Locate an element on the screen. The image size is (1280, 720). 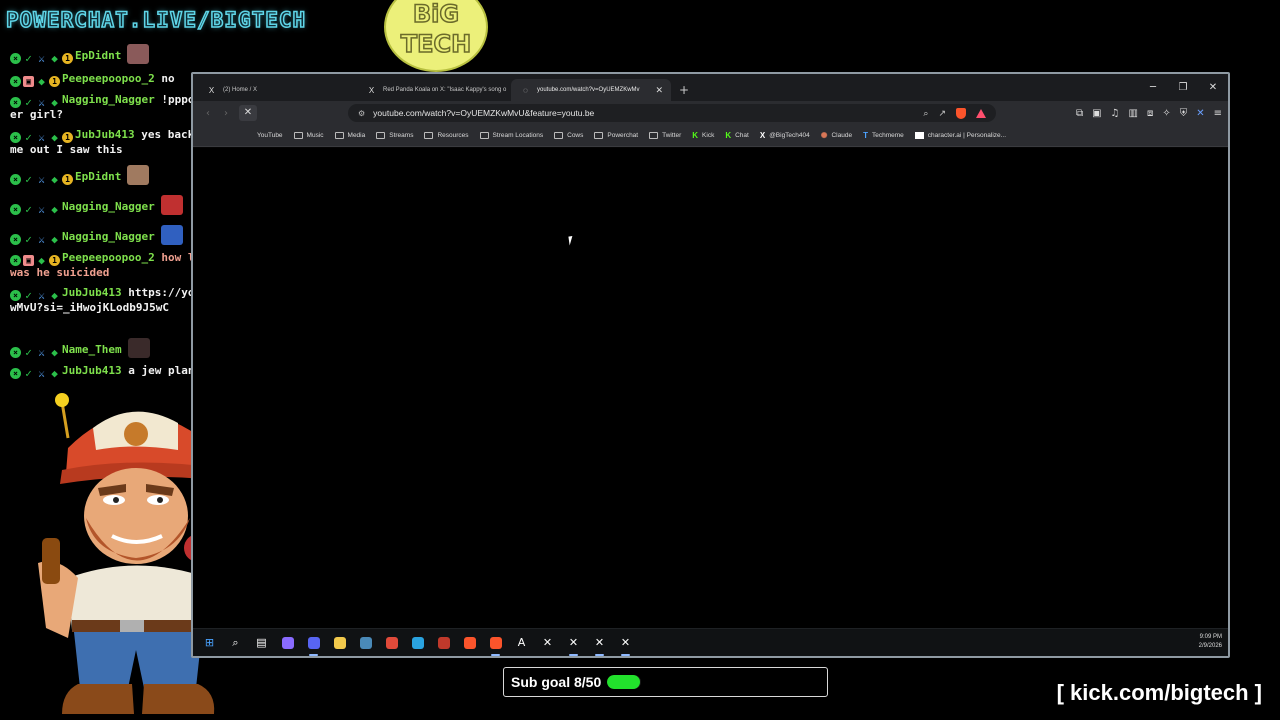
copilot-icon is located at coordinates (287, 642).